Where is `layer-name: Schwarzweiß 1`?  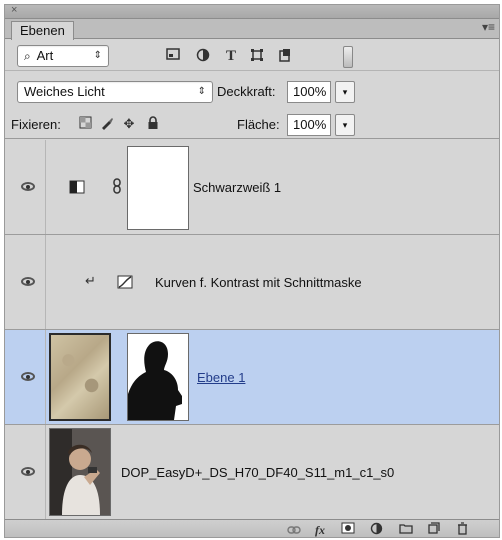 layer-name: Schwarzweiß 1 is located at coordinates (237, 187).